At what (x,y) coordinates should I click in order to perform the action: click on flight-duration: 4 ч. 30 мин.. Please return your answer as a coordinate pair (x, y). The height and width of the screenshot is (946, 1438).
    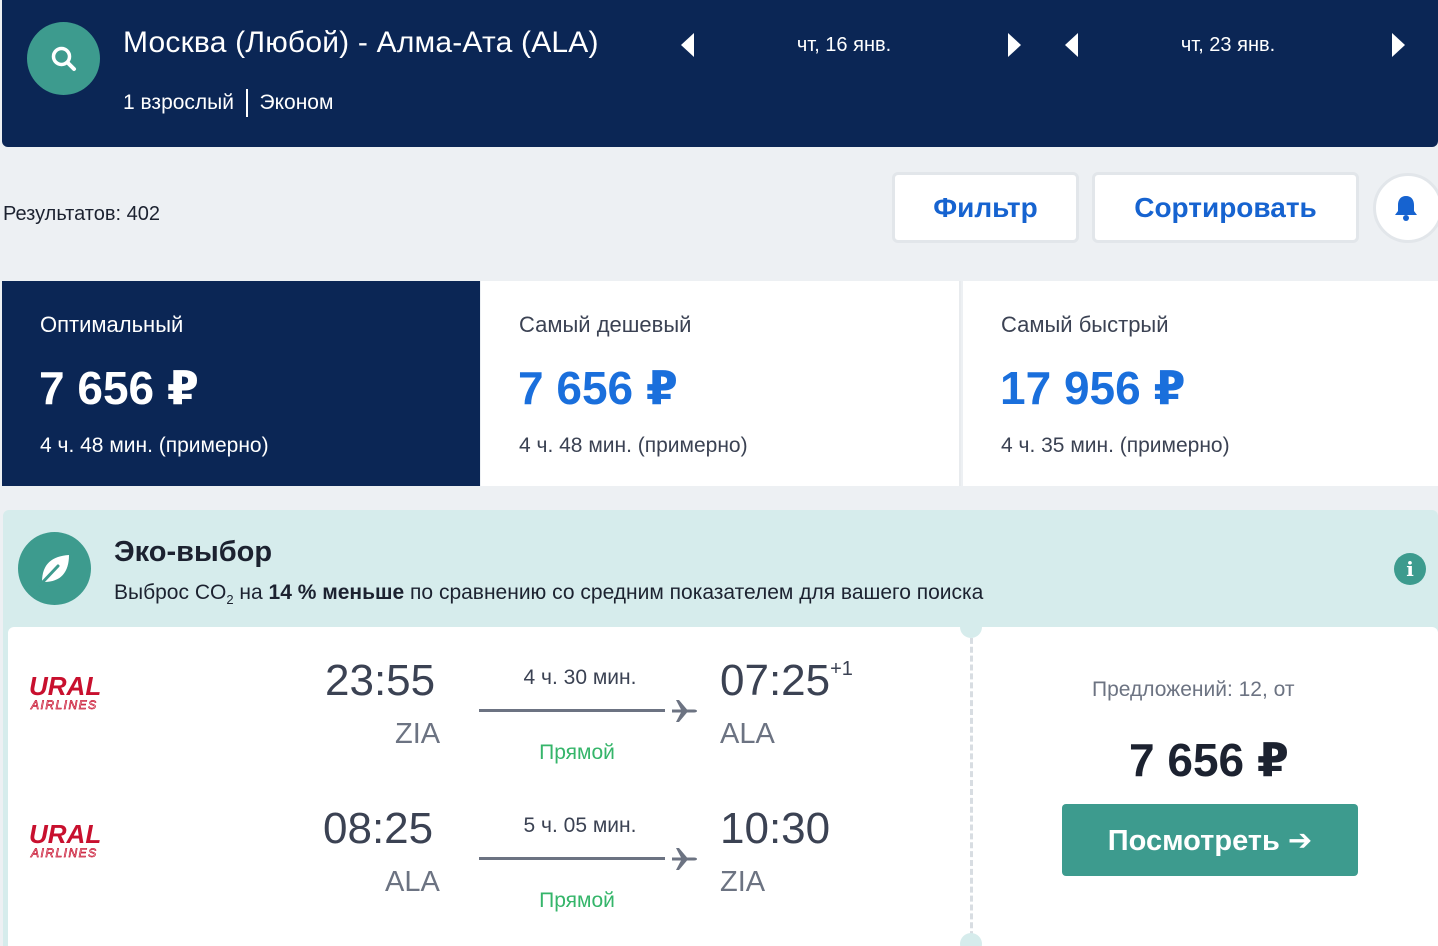
    Looking at the image, I should click on (580, 677).